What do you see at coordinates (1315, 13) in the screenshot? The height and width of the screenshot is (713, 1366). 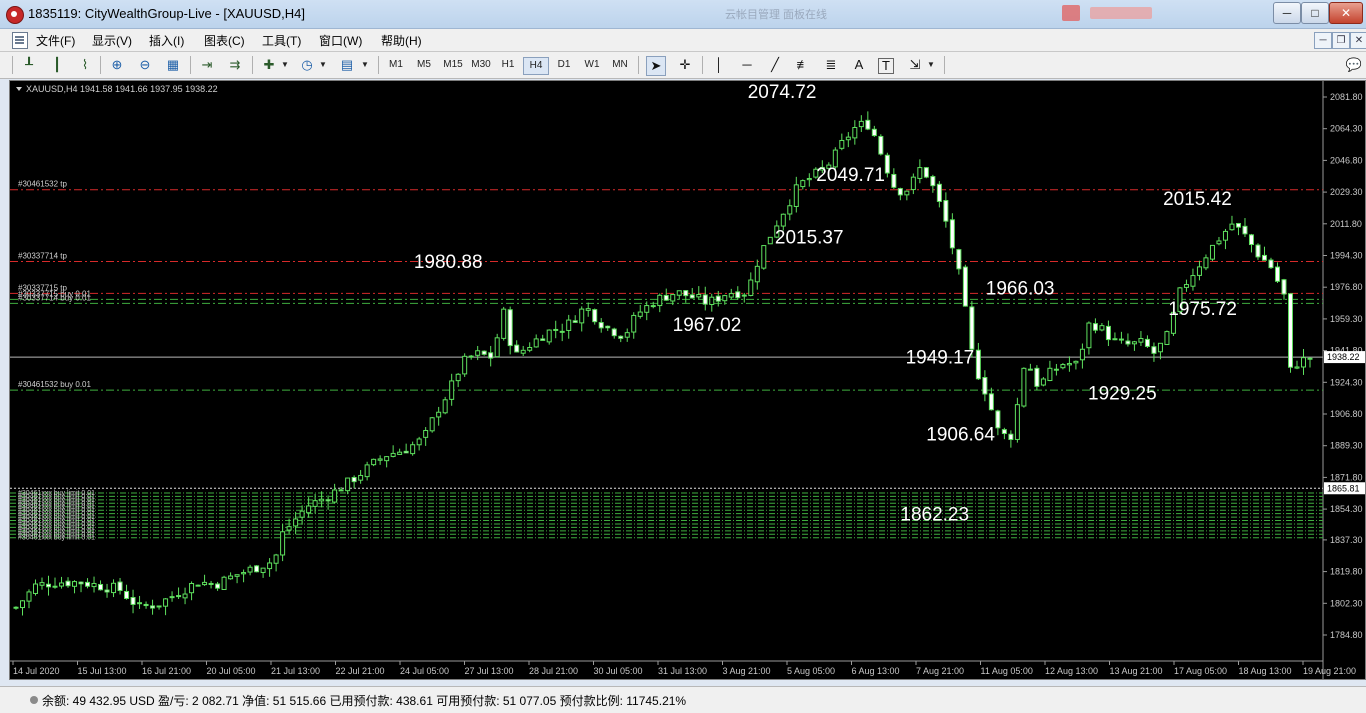 I see `maximize-window-button: □` at bounding box center [1315, 13].